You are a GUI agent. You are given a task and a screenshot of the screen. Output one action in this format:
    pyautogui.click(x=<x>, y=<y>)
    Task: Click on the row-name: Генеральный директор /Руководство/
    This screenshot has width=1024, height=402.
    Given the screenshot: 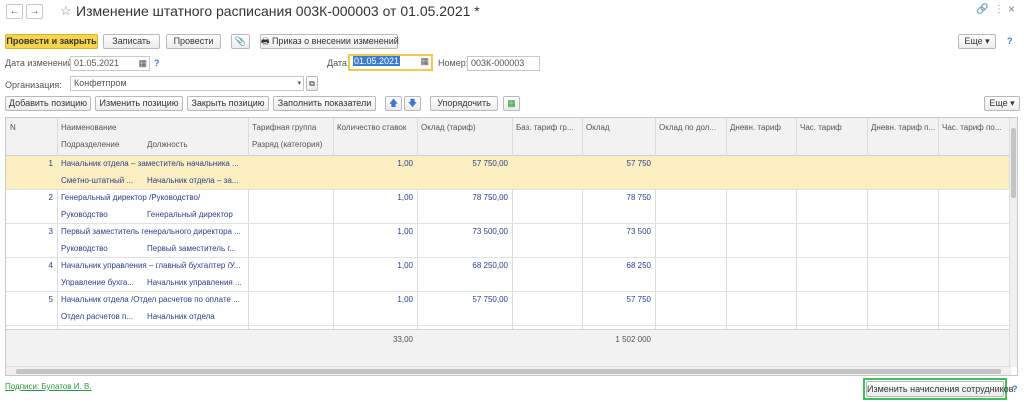 What is the action you would take?
    pyautogui.click(x=131, y=197)
    